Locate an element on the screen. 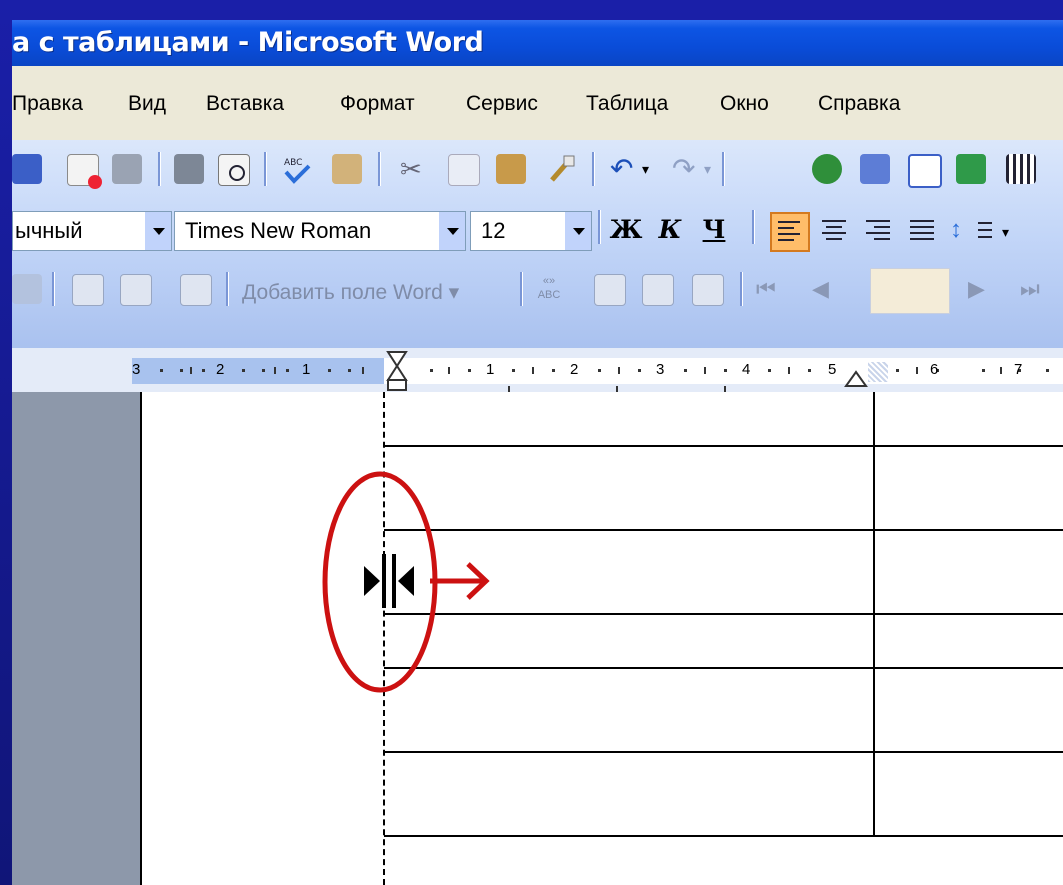 This screenshot has width=1063, height=885. paste-icon is located at coordinates (511, 169).